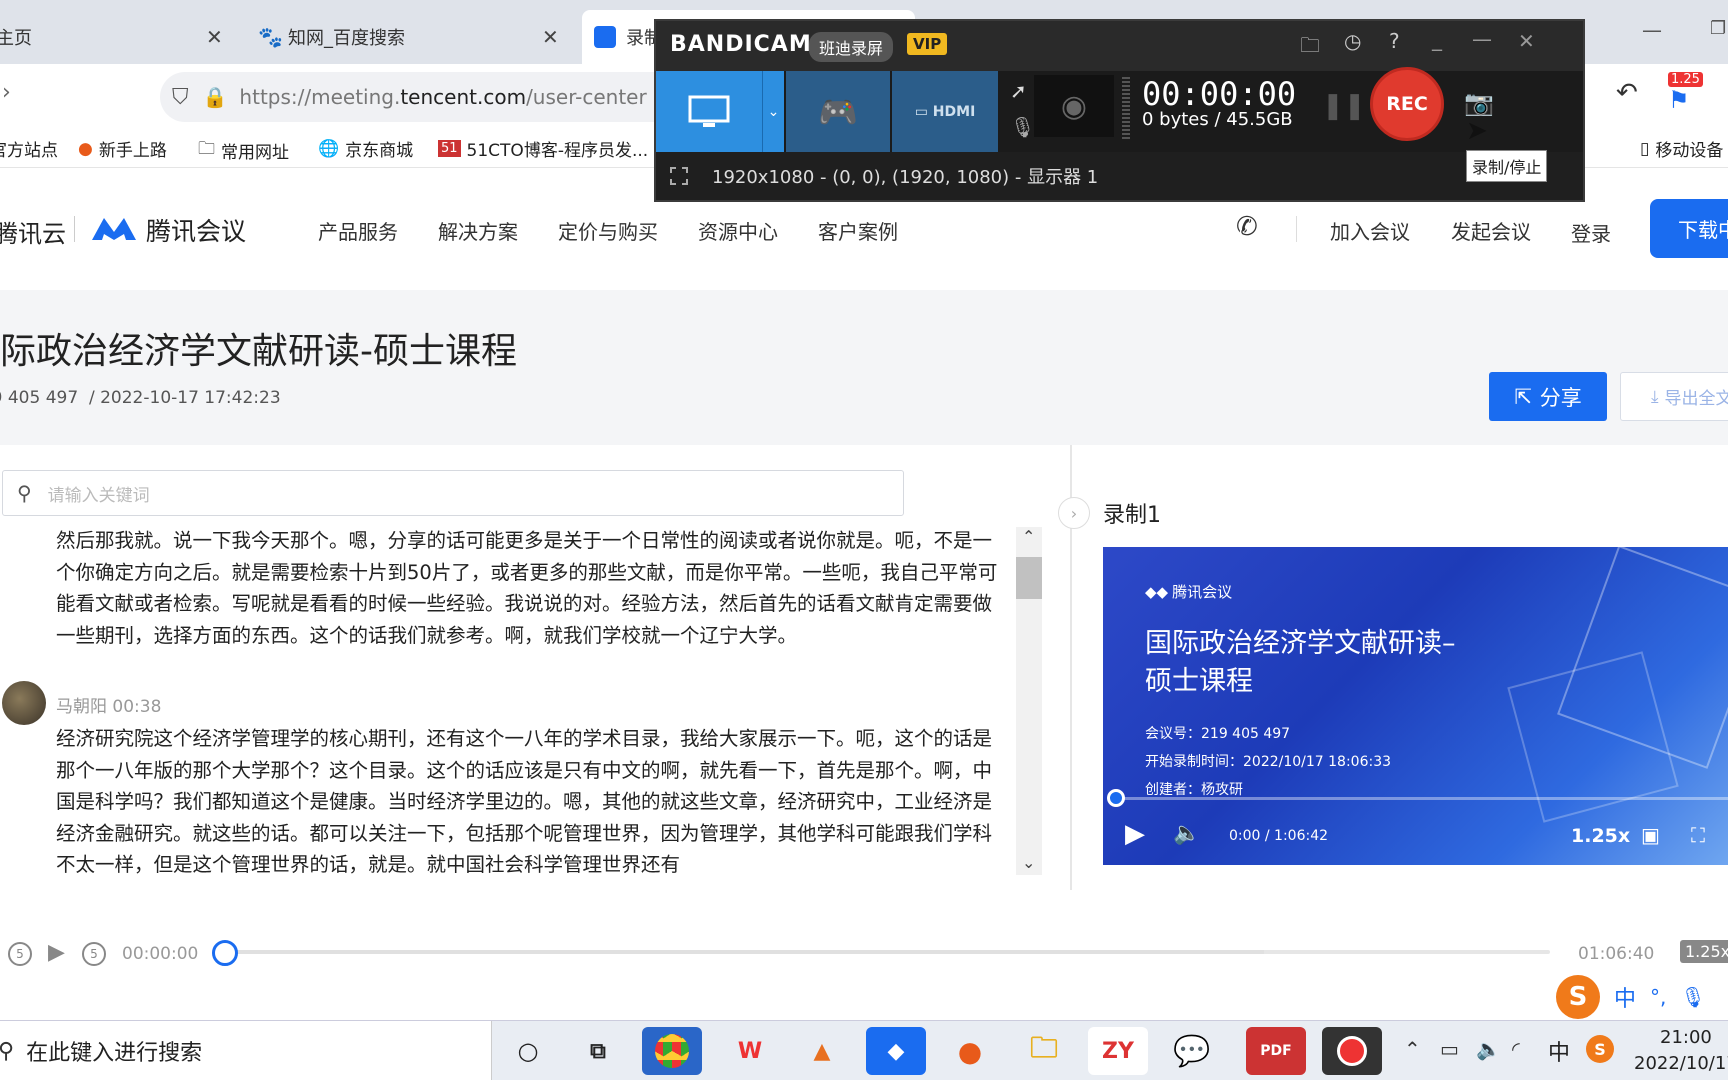  Describe the element at coordinates (20, 954) in the screenshot. I see `rewind-5-button: 5` at that location.